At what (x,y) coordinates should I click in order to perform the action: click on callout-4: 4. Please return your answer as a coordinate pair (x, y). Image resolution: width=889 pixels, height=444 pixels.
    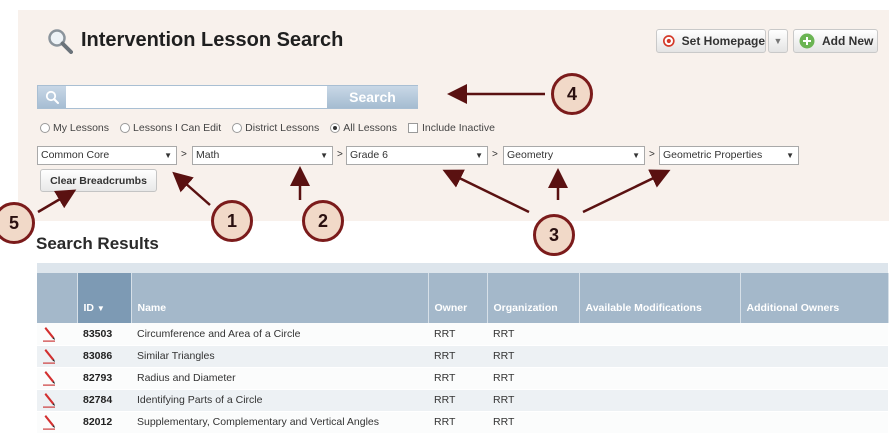
    Looking at the image, I should click on (572, 94).